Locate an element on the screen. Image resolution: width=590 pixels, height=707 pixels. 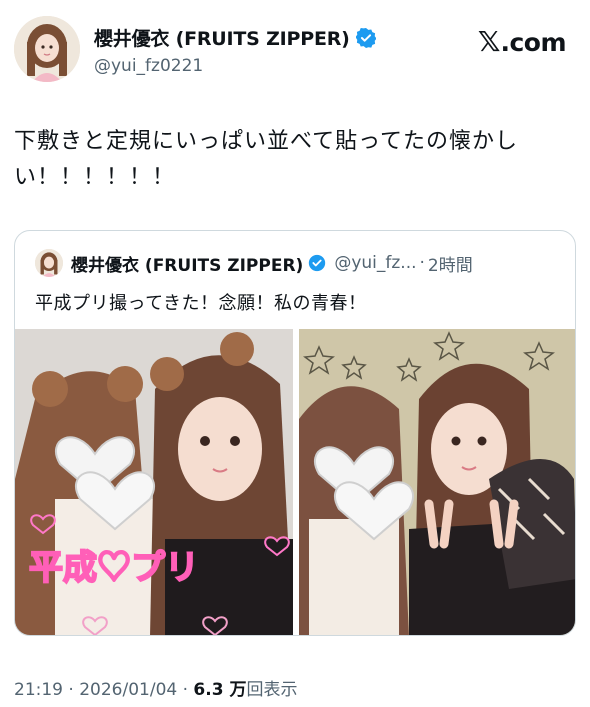
author-name-row: 櫻井優衣 (FRUITS ZIPPER) is located at coordinates (235, 37).